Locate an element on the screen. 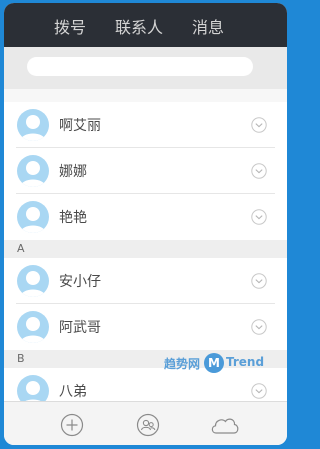  section-letter: A is located at coordinates (21, 248).